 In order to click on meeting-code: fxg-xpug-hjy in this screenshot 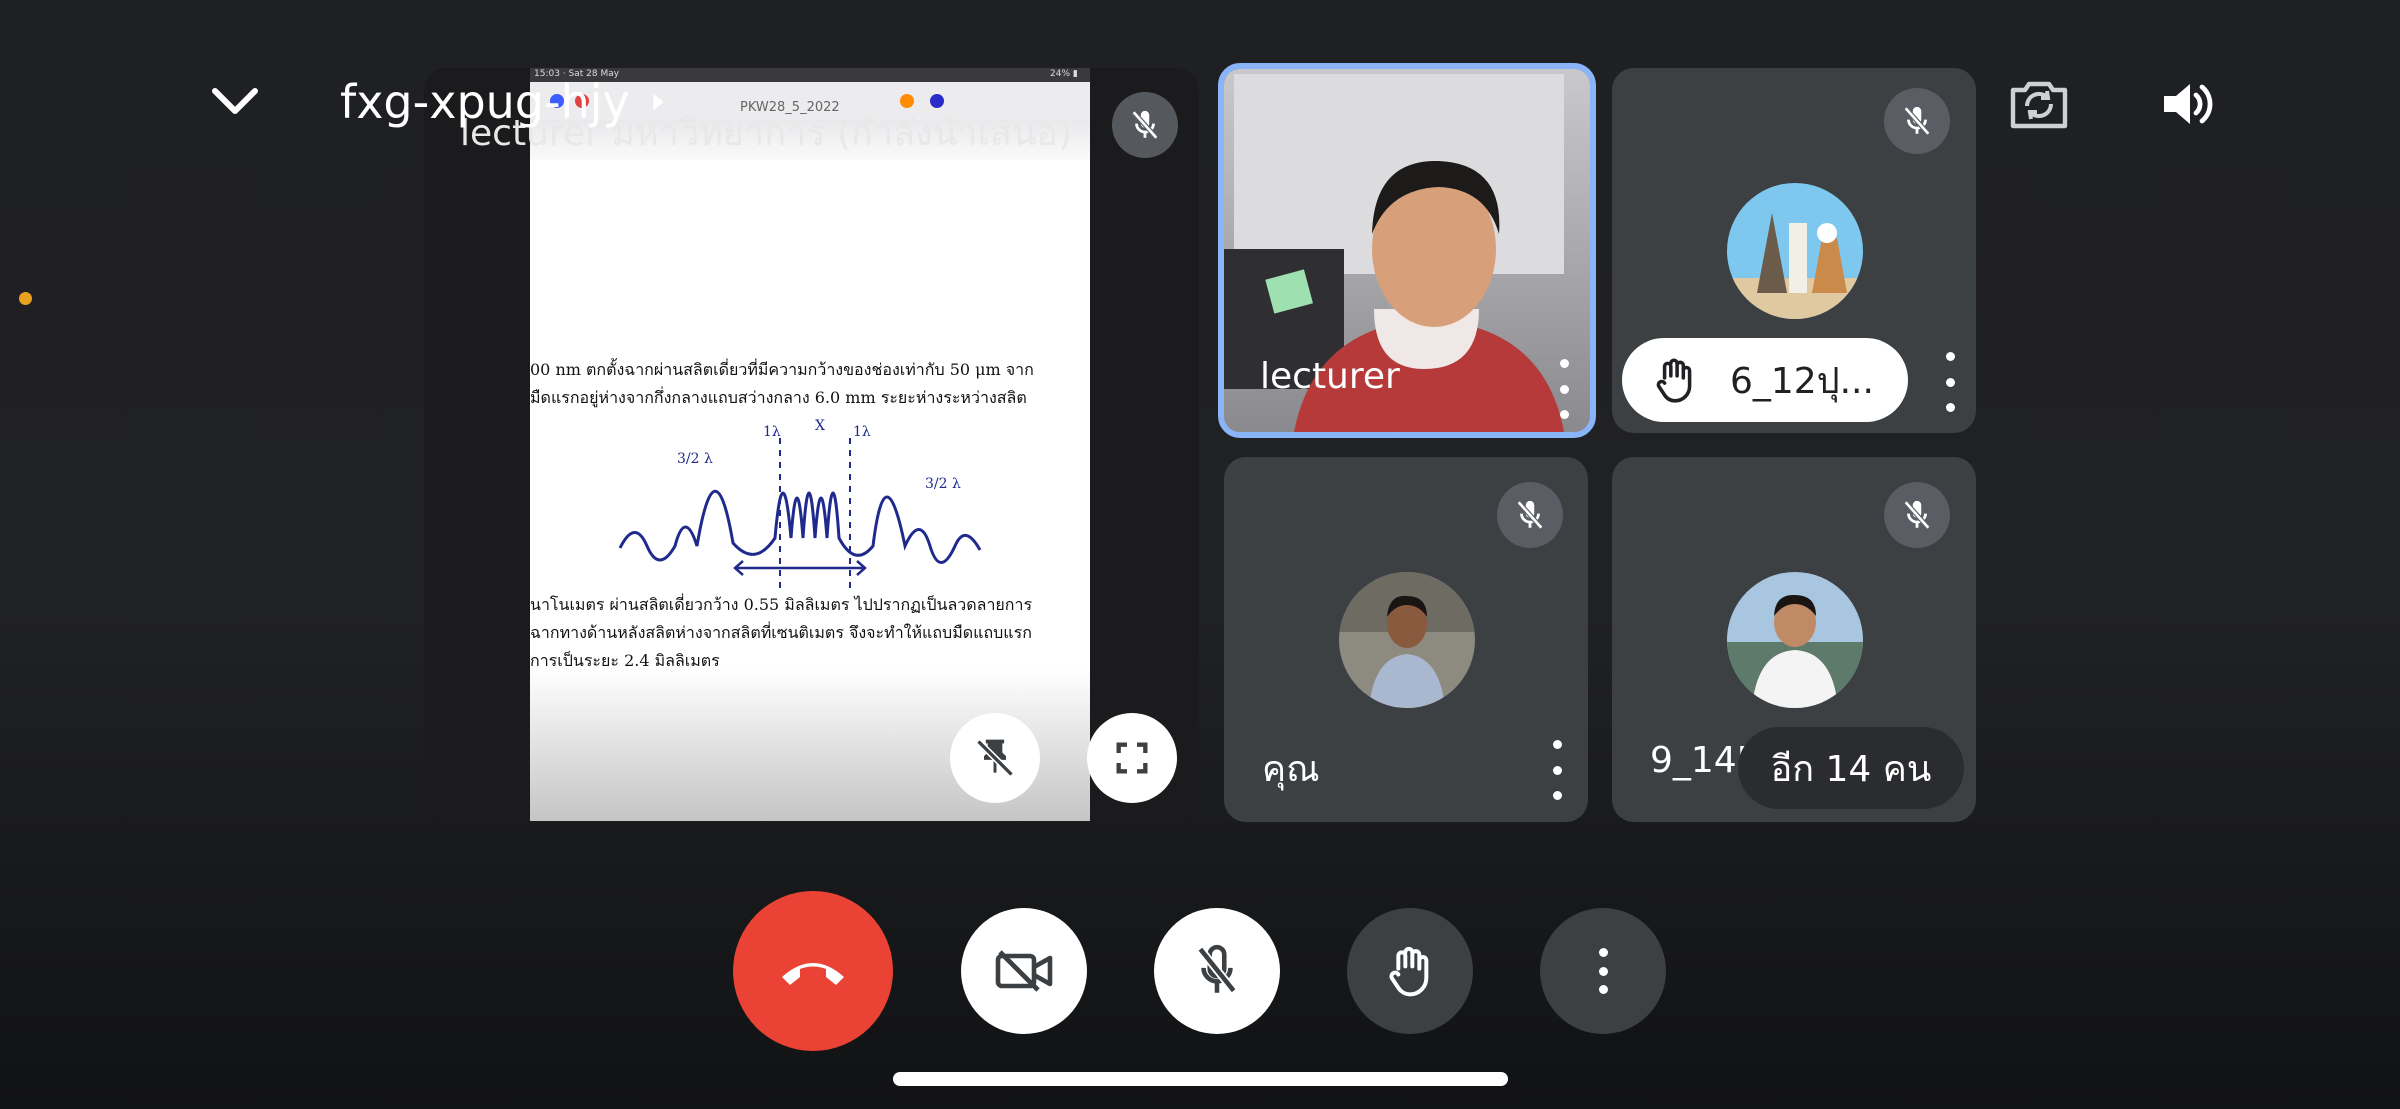, I will do `click(506, 102)`.